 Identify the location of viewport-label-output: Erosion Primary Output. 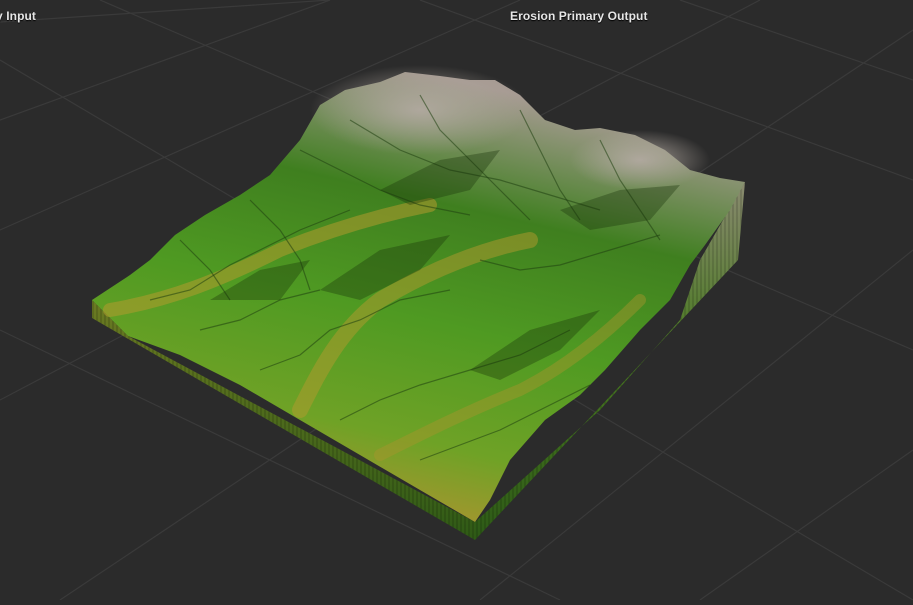
(579, 16).